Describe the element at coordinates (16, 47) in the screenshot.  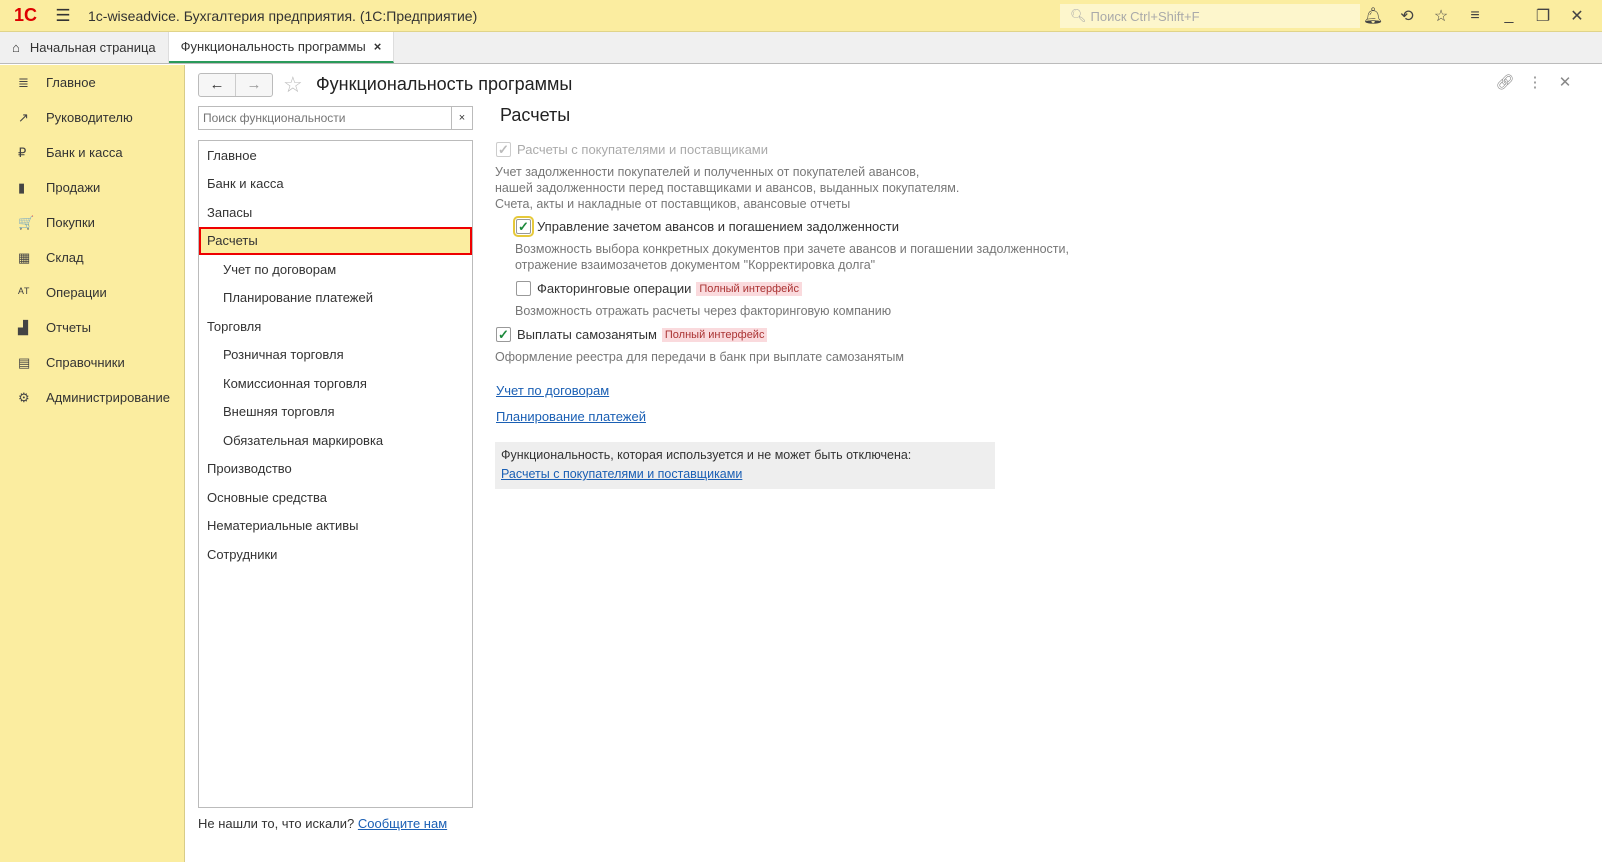
I see `home-icon: ⌂` at that location.